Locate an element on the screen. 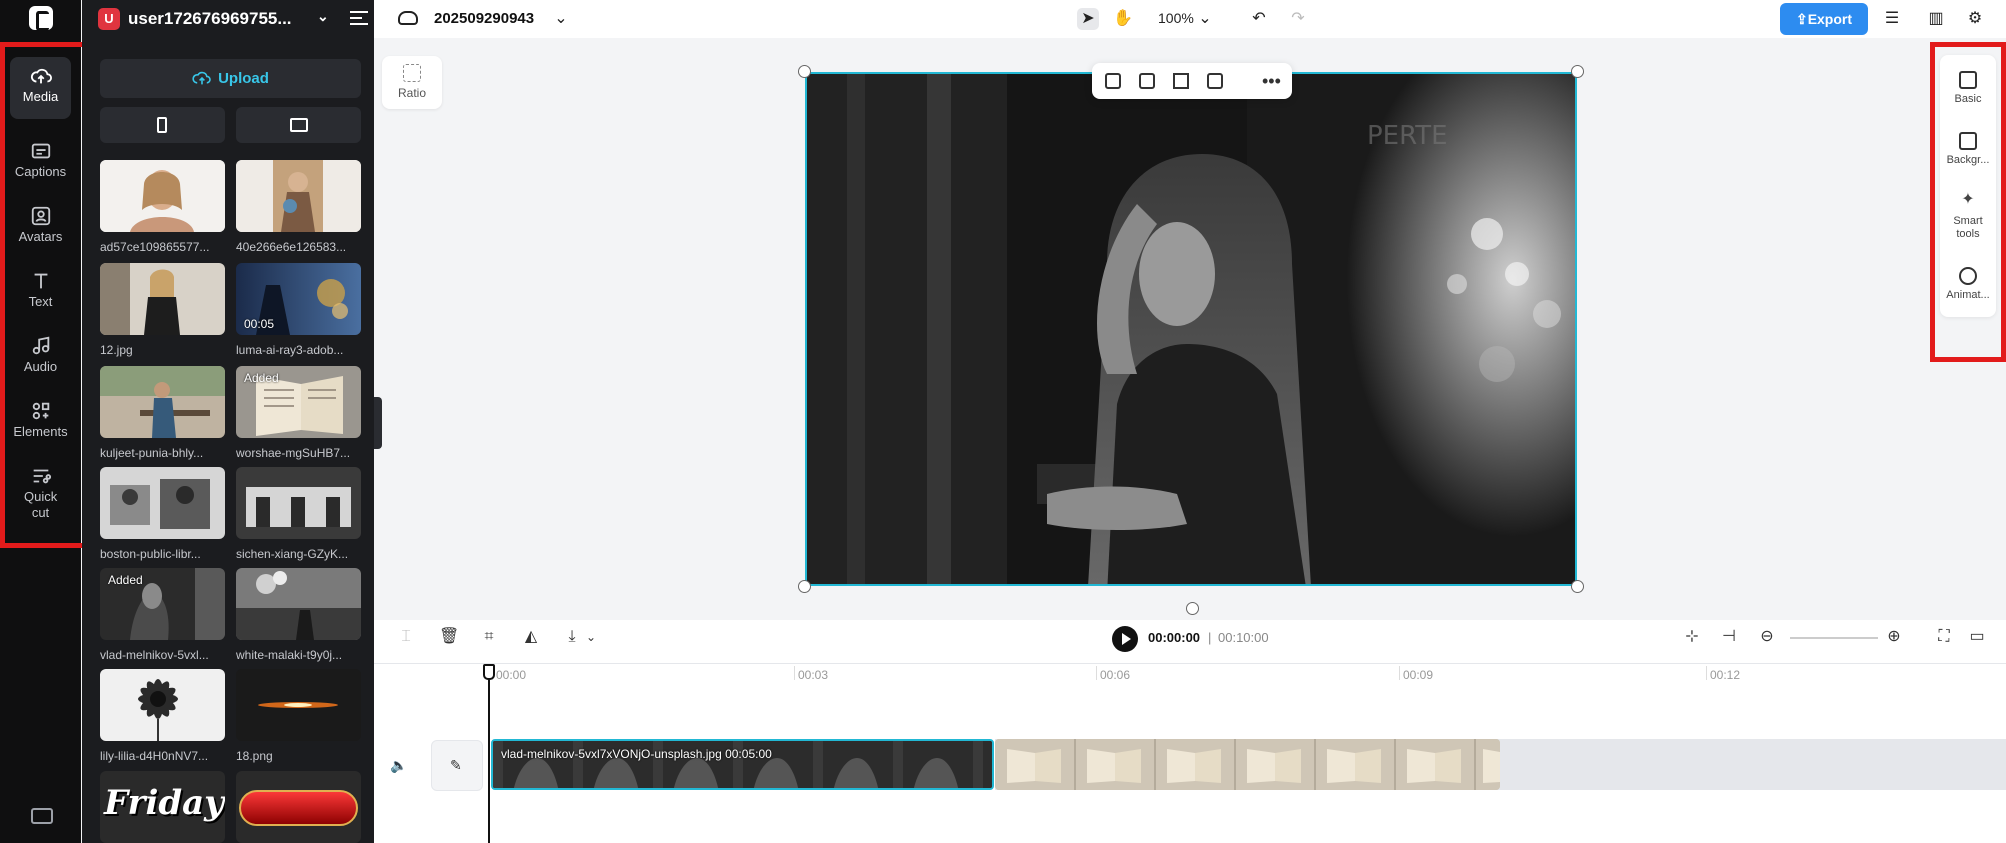 The width and height of the screenshot is (2006, 843). menu-icon is located at coordinates (359, 18).